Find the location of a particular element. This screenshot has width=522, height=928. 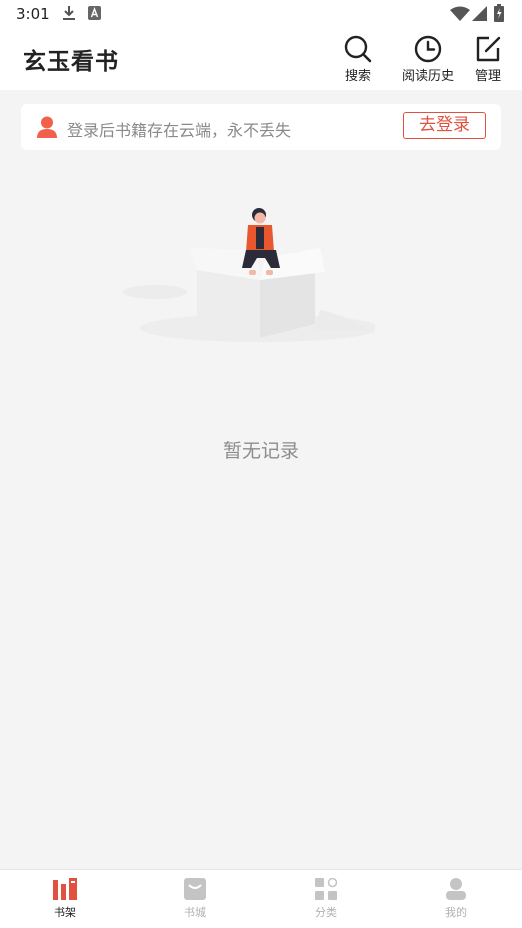

status-time: 3:01 is located at coordinates (33, 14).